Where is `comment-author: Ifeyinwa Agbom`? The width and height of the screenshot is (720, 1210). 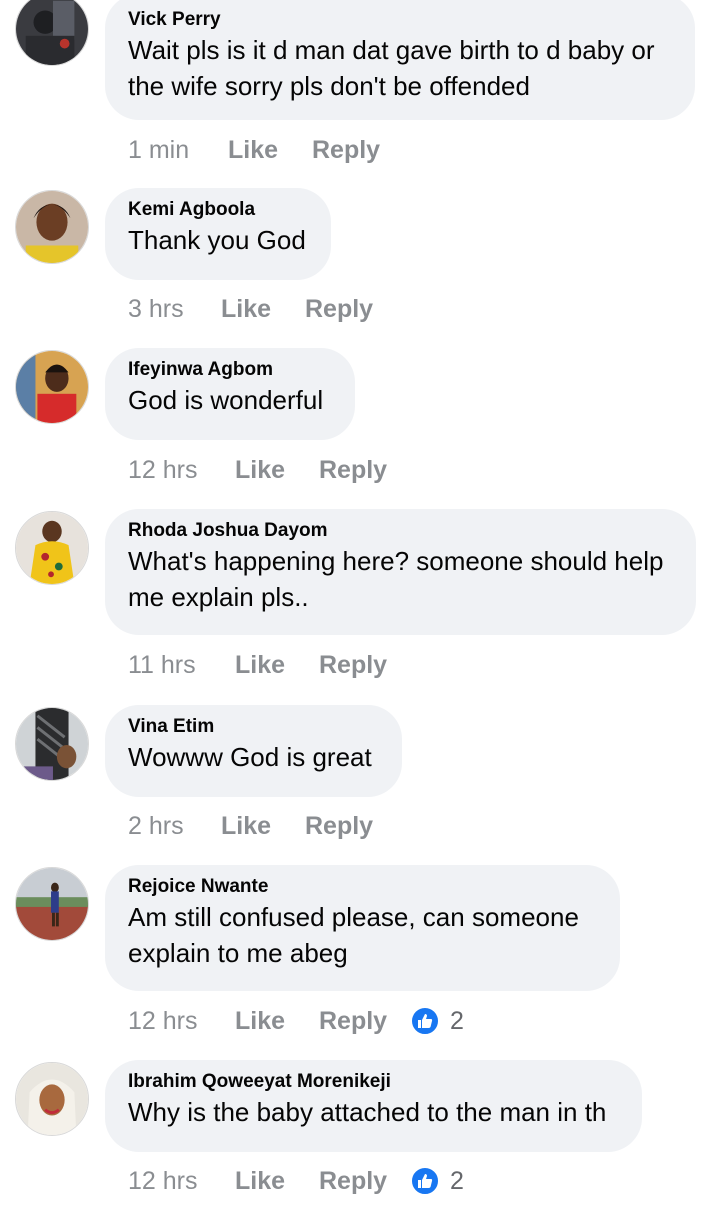 comment-author: Ifeyinwa Agbom is located at coordinates (230, 370).